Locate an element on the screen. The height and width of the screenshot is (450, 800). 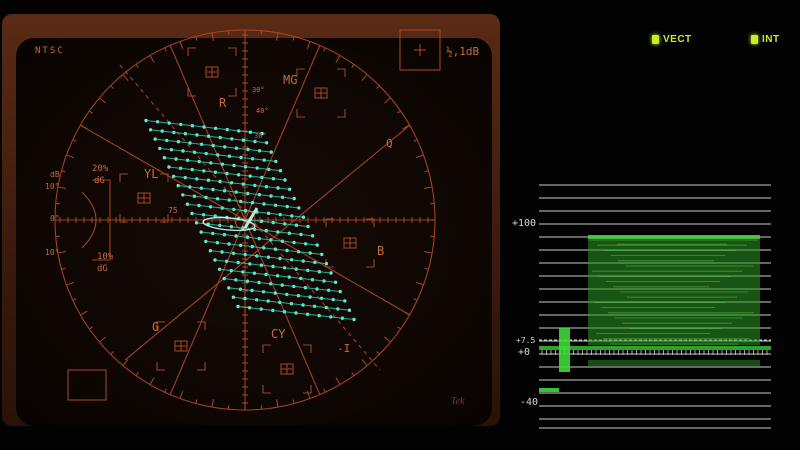
target-label-b: B is located at coordinates (381, 251).